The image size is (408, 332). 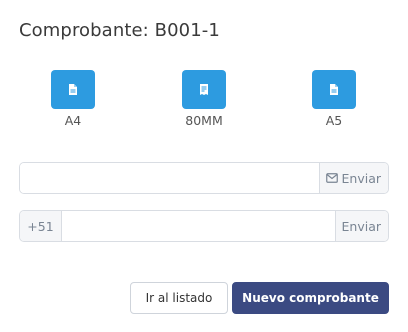 I want to click on format-a4-button: A4, so click(x=73, y=99).